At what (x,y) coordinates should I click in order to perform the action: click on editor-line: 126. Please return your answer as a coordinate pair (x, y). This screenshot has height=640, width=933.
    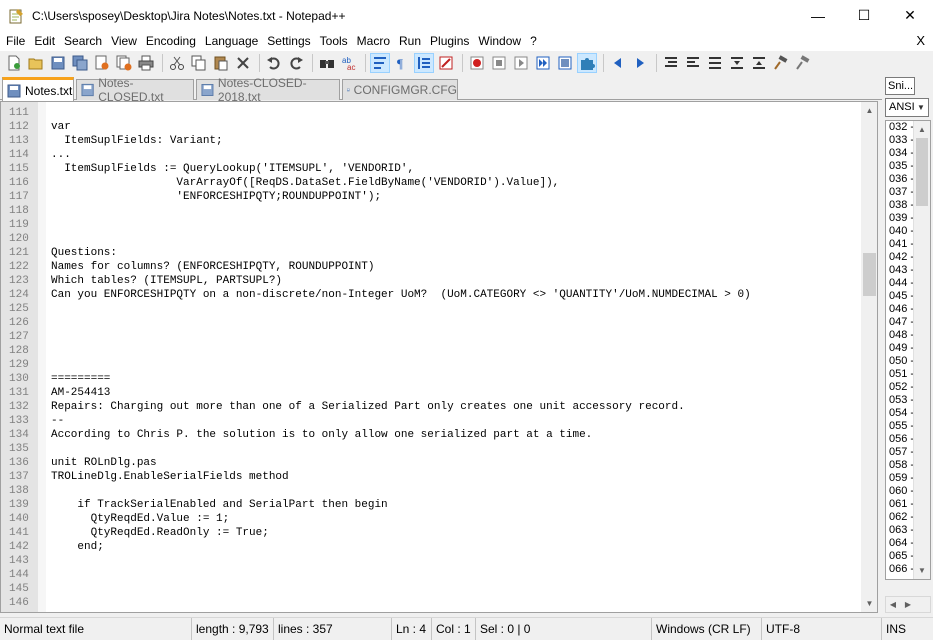
    Looking at the image, I should click on (431, 323).